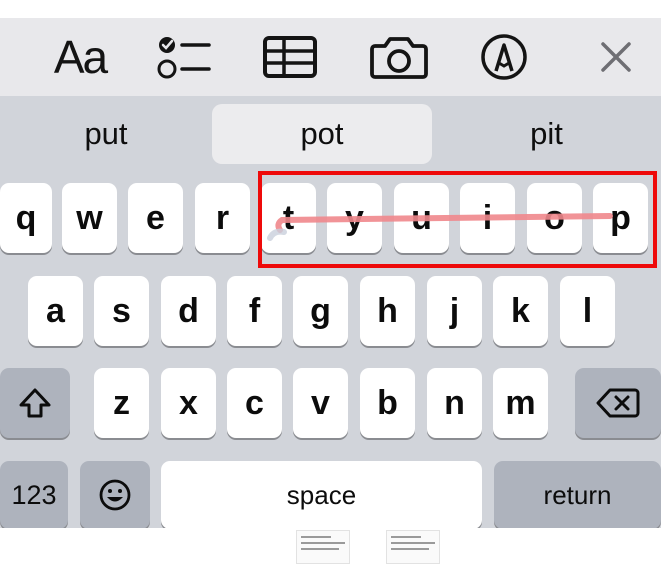 The height and width of the screenshot is (564, 661). I want to click on prediction-center: pot, so click(322, 134).